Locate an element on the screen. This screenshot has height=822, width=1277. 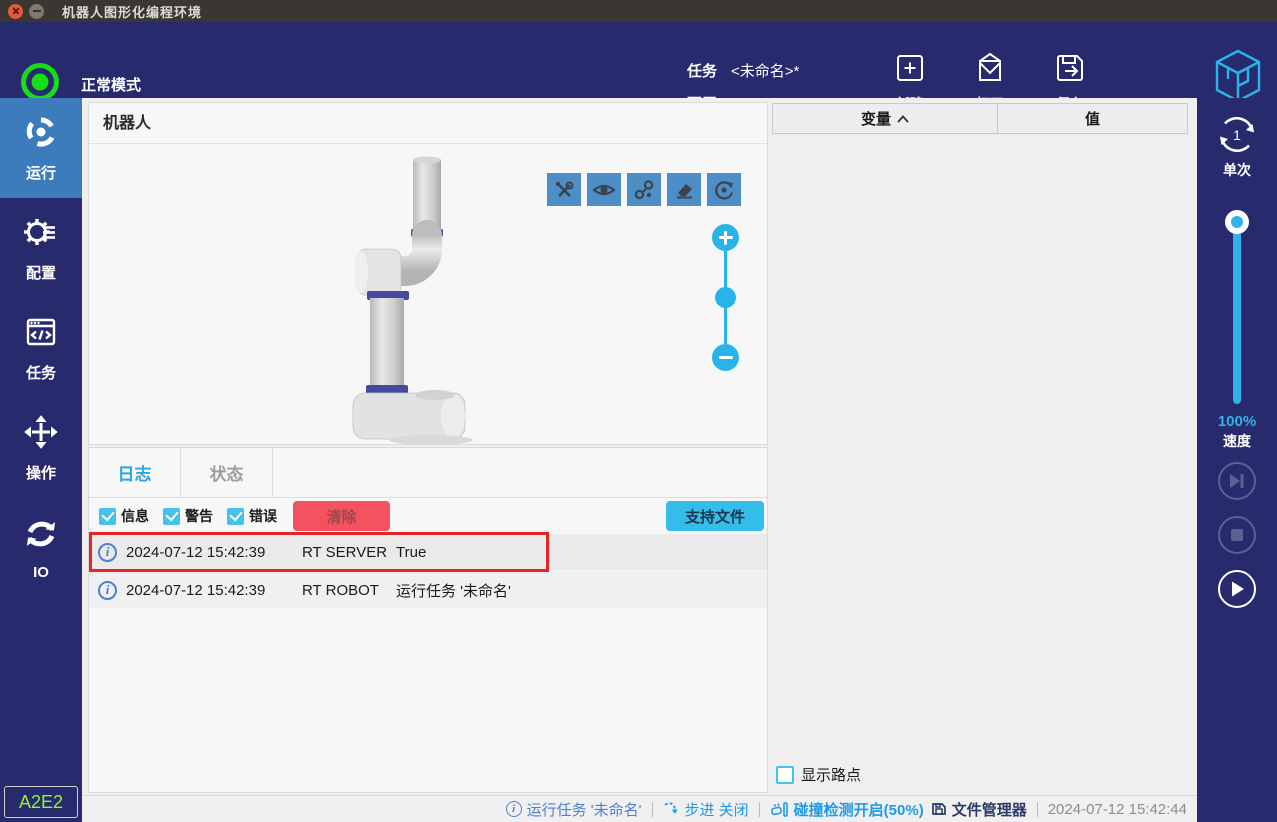
rotate-view-icon is located at coordinates (724, 189).